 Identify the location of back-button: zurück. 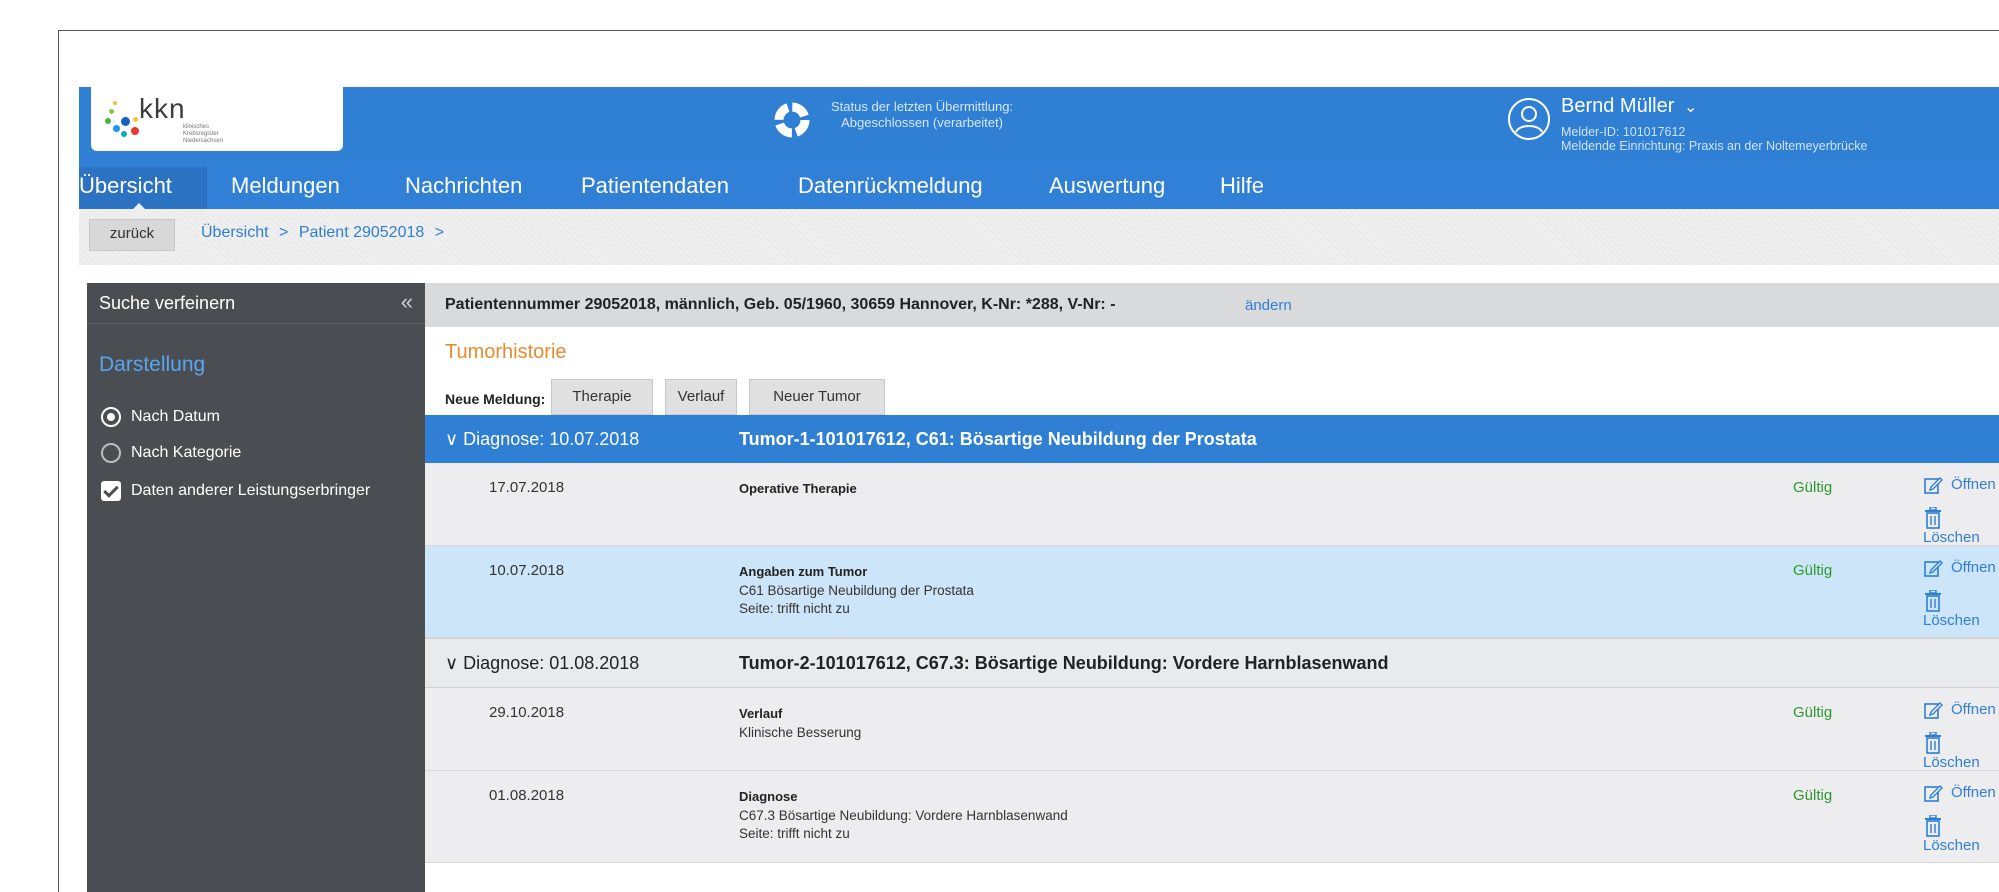
(132, 235).